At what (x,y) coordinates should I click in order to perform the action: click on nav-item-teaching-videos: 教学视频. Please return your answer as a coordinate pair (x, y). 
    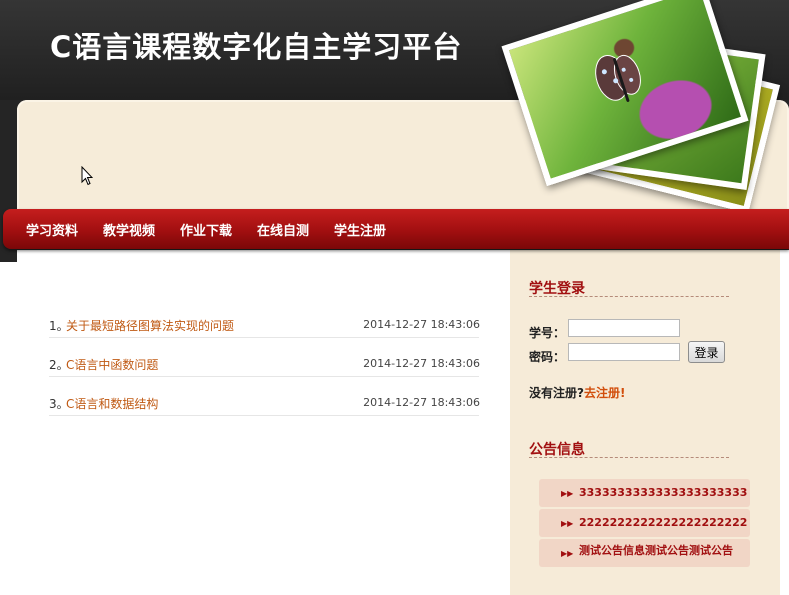
    Looking at the image, I should click on (129, 229).